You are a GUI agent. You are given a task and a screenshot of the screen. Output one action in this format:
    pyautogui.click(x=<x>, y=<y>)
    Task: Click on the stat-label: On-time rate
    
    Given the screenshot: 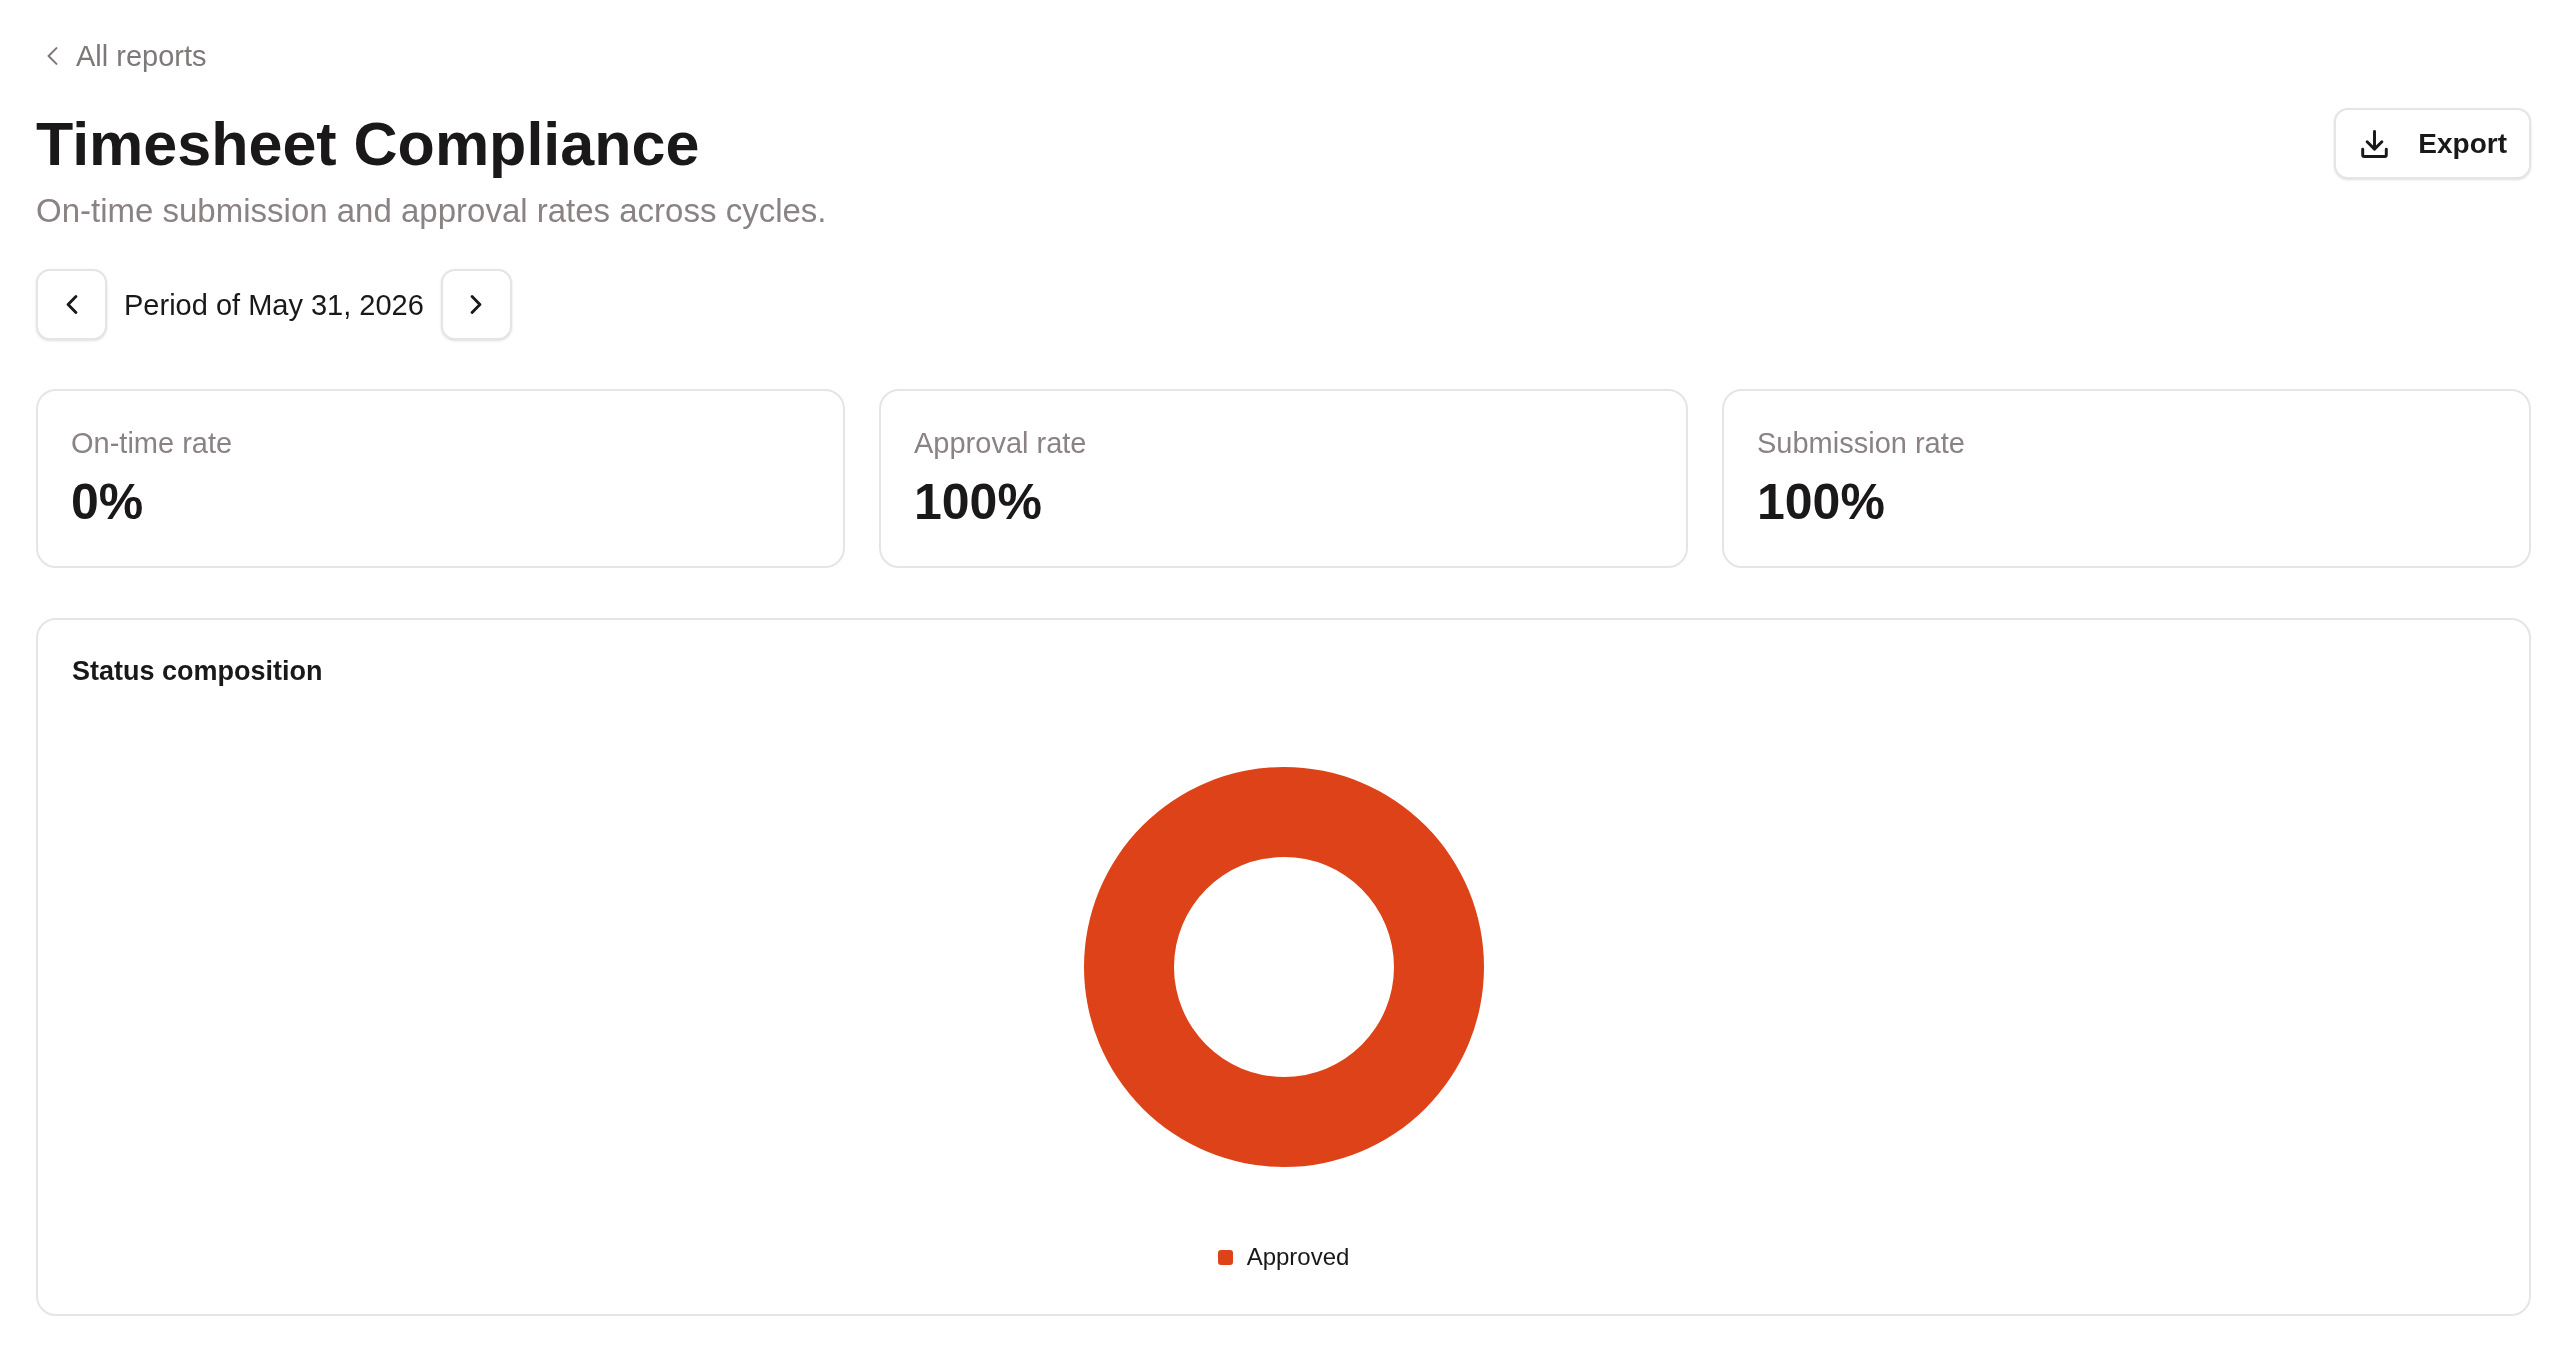 What is the action you would take?
    pyautogui.click(x=152, y=443)
    